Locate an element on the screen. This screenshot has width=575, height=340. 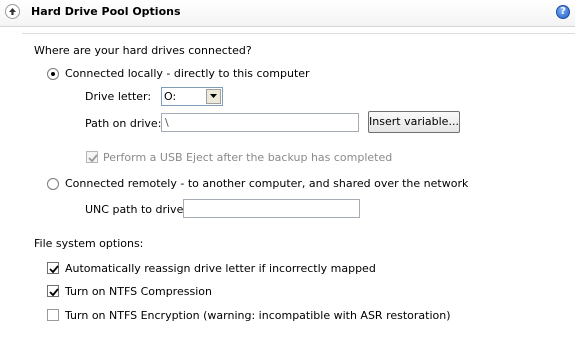
ntfs-encryption-checkbox is located at coordinates (53, 315).